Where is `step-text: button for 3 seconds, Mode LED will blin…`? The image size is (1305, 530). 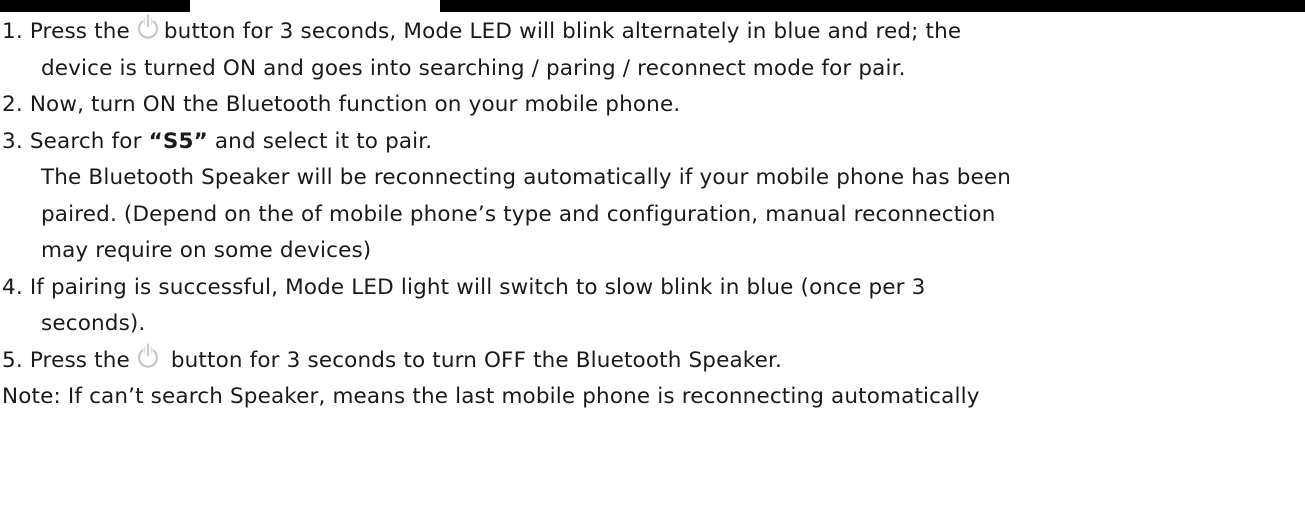
step-text: button for 3 seconds, Mode LED will blin… is located at coordinates (562, 31).